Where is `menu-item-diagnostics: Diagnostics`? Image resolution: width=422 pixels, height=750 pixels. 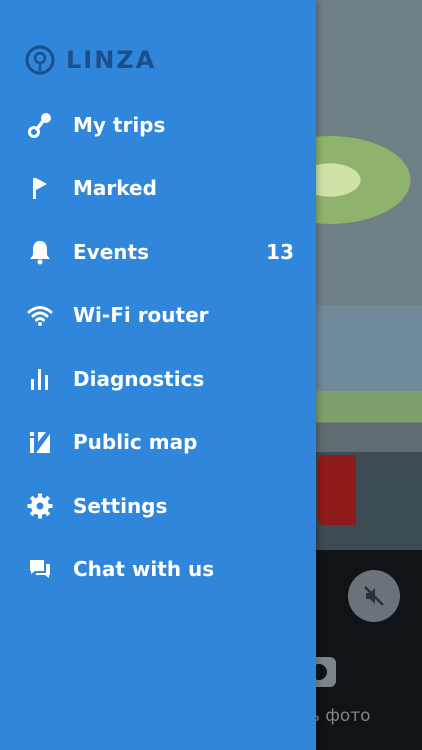
menu-item-diagnostics: Diagnostics is located at coordinates (158, 379).